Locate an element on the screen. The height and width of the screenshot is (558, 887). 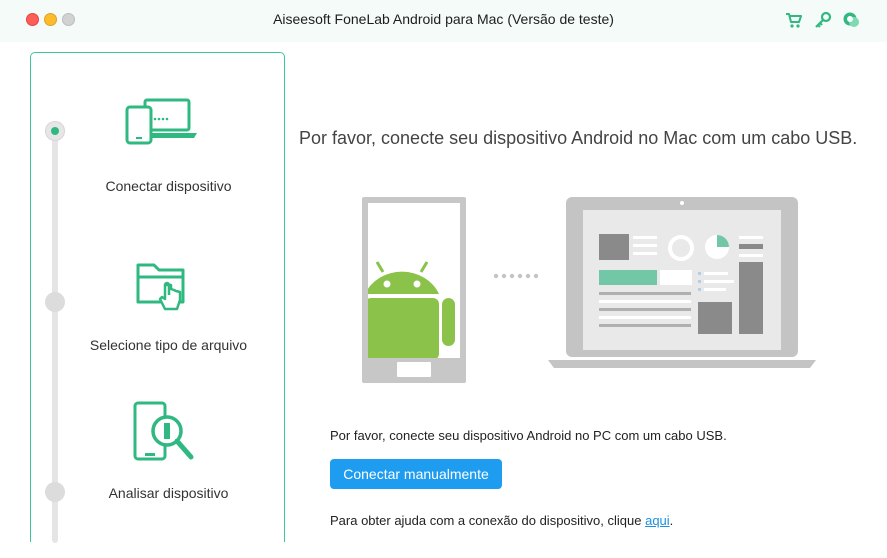
step-indicator-connect is located at coordinates (55, 131).